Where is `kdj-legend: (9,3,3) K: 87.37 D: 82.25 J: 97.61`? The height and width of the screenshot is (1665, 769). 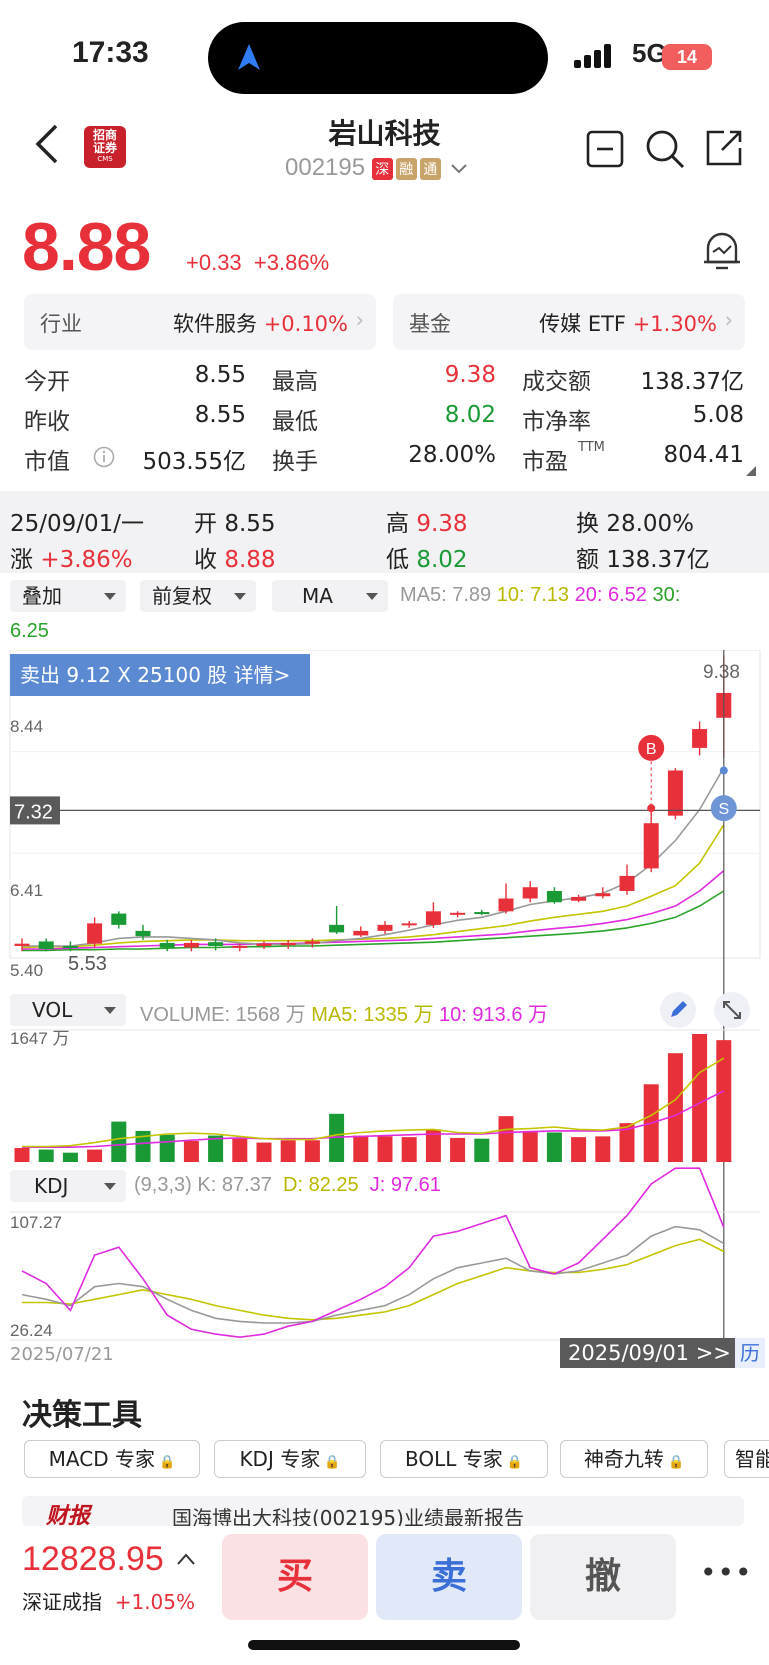
kdj-legend: (9,3,3) K: 87.37 D: 82.25 J: 97.61 is located at coordinates (287, 1185).